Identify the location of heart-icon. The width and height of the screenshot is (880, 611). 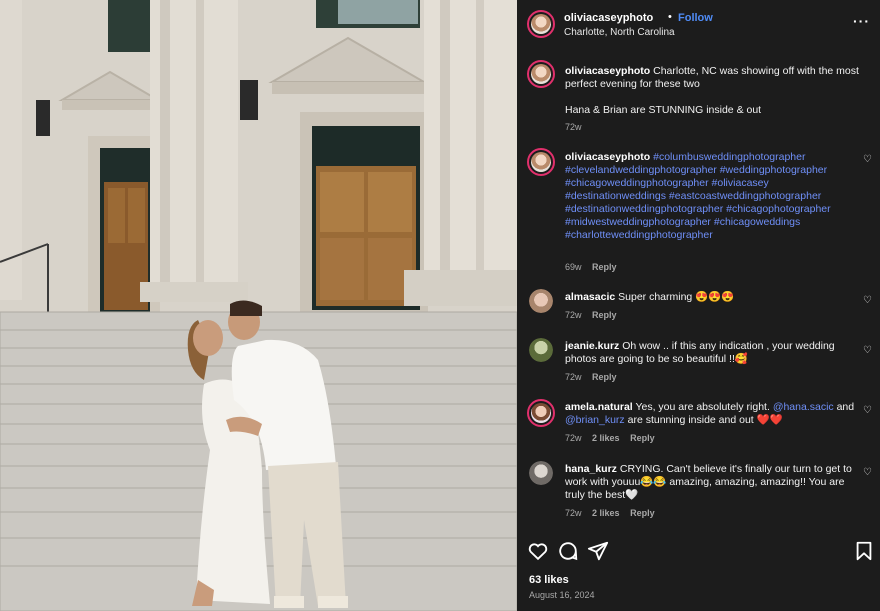
(538, 551).